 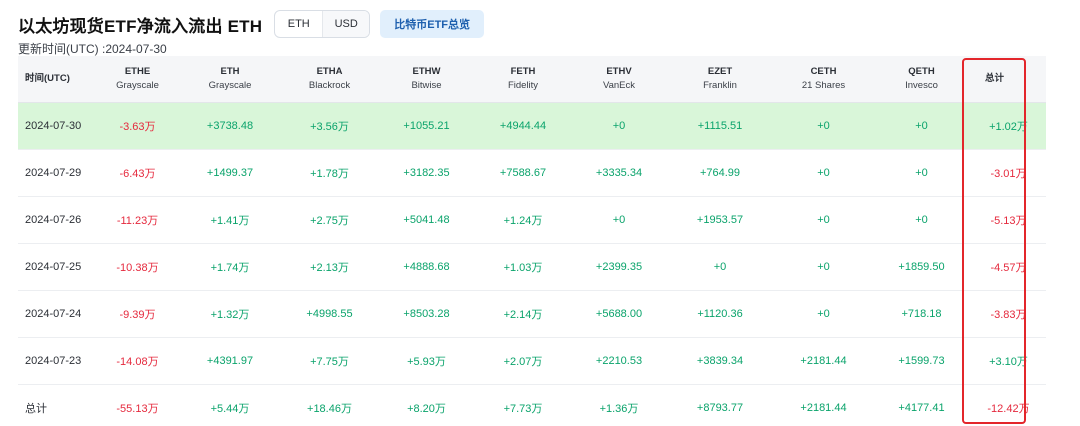 What do you see at coordinates (921, 408) in the screenshot?
I see `flow-value: +4177.41` at bounding box center [921, 408].